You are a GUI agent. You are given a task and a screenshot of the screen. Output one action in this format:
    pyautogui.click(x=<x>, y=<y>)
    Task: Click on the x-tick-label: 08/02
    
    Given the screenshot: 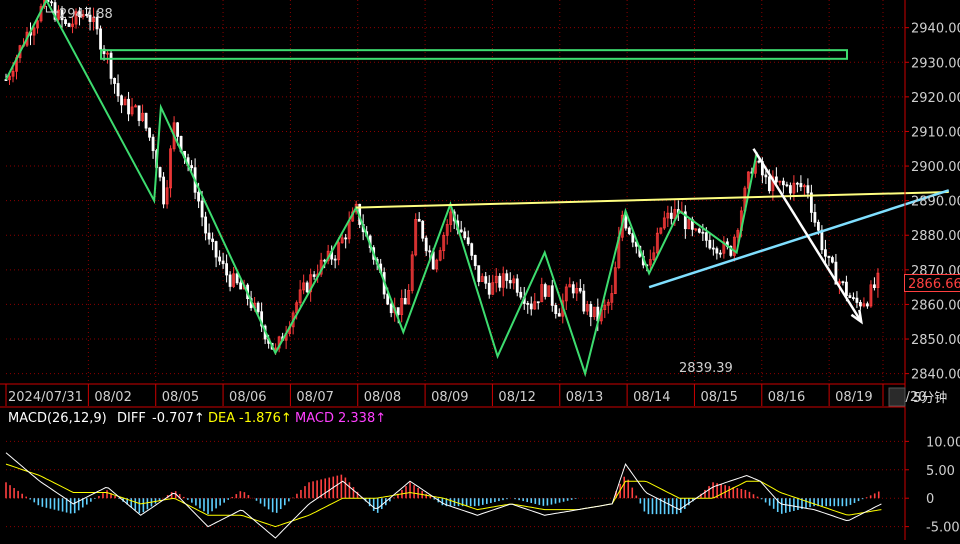 What is the action you would take?
    pyautogui.click(x=112, y=397)
    